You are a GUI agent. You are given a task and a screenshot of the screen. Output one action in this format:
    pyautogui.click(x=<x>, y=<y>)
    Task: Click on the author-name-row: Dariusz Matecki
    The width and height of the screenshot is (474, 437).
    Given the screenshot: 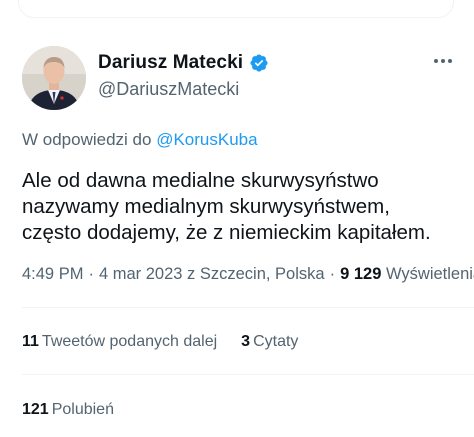 What is the action you would take?
    pyautogui.click(x=183, y=63)
    